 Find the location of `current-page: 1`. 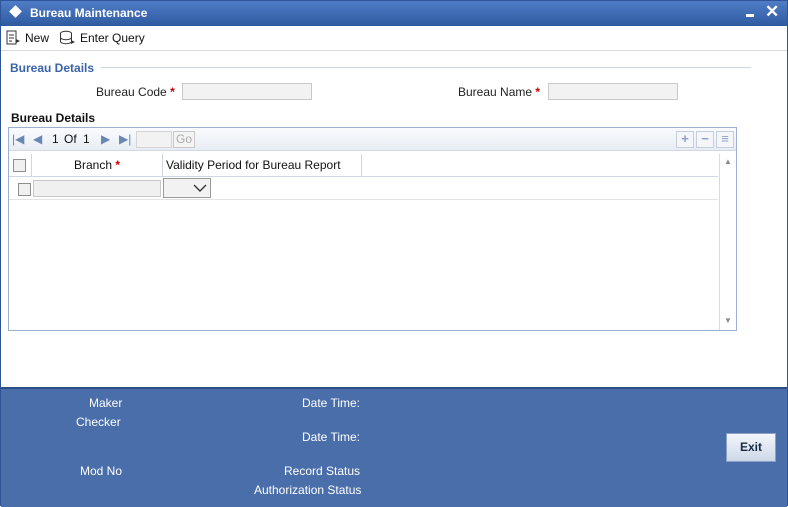

current-page: 1 is located at coordinates (55, 139).